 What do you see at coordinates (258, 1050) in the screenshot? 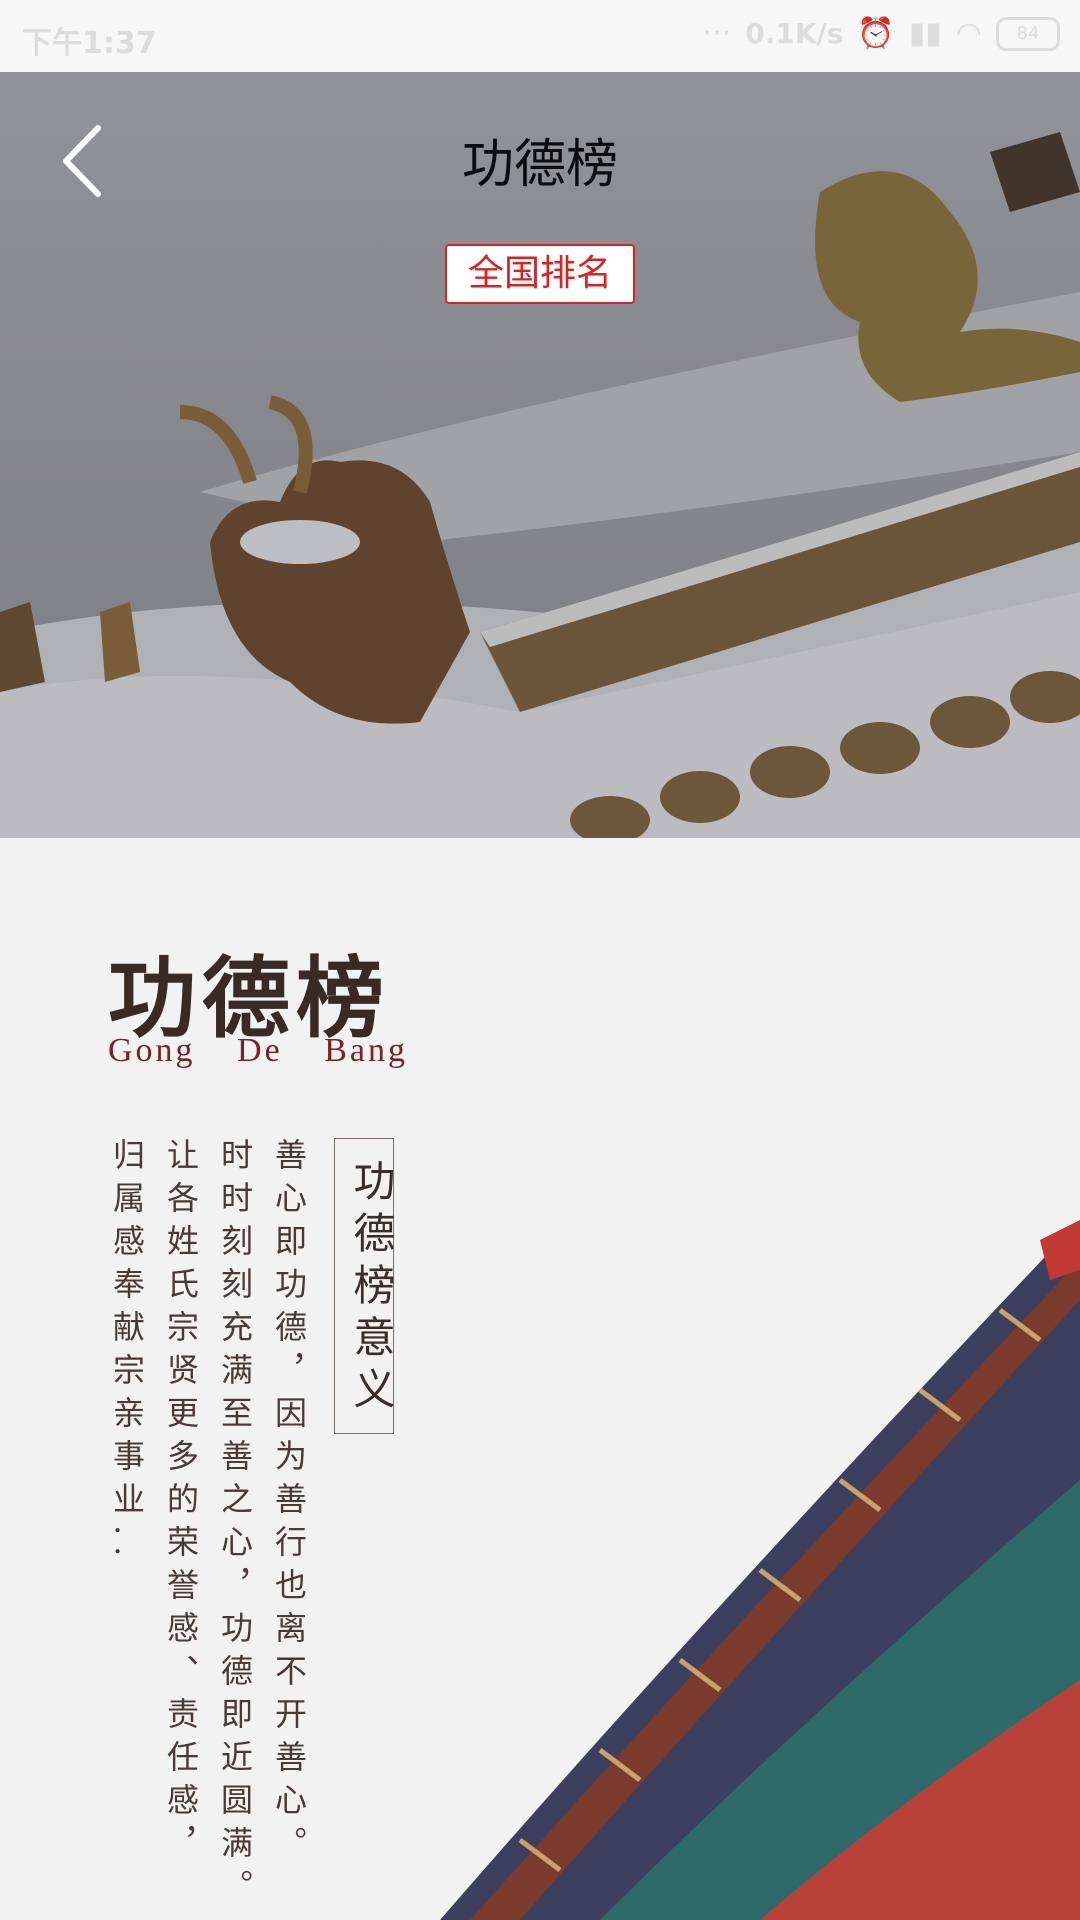
I see `pinyin-subtitle: Gong De Bang` at bounding box center [258, 1050].